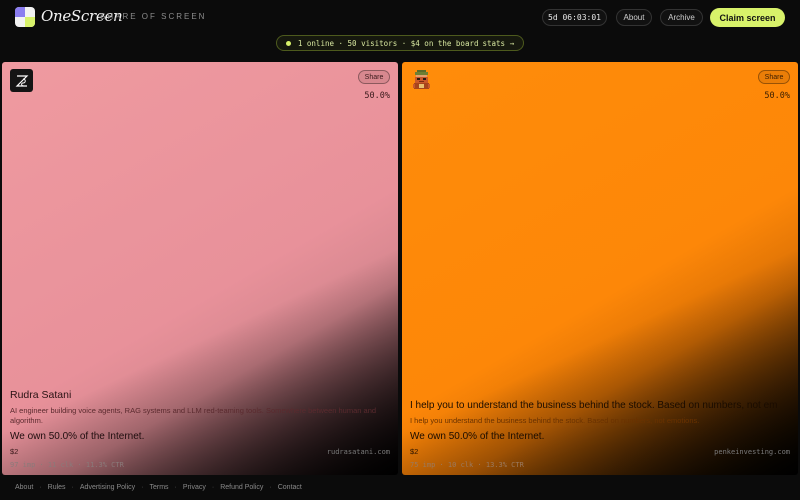  Describe the element at coordinates (107, 487) in the screenshot. I see `footer-link-advertising-policy: Advertising Policy` at that location.